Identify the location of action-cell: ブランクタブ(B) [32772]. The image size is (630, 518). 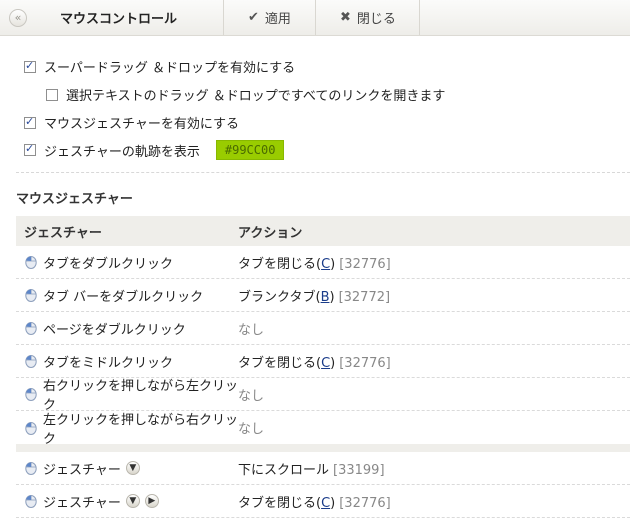
(314, 297).